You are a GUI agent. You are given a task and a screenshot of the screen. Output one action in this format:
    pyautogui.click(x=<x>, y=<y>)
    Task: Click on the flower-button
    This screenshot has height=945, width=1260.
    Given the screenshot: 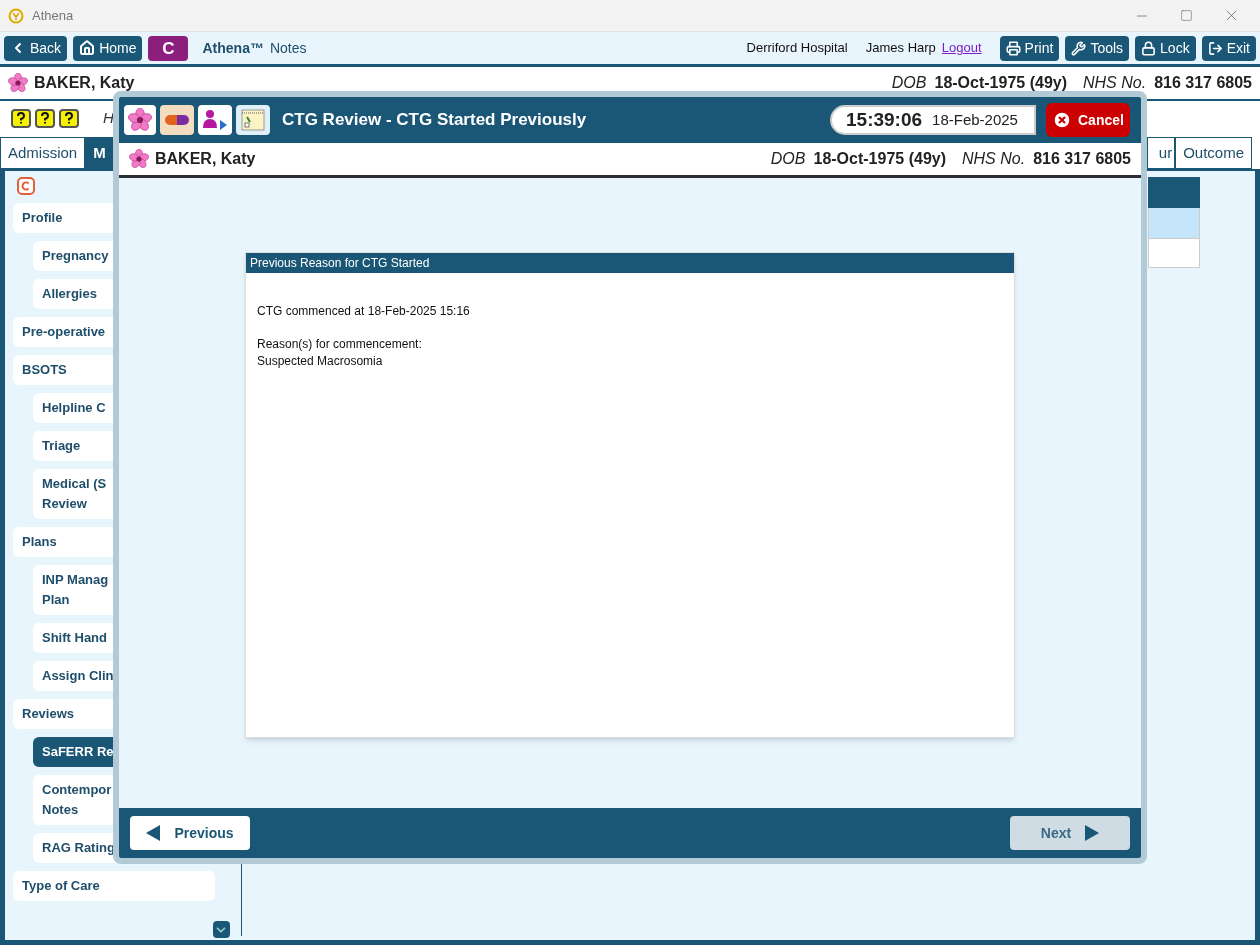 What is the action you would take?
    pyautogui.click(x=140, y=120)
    